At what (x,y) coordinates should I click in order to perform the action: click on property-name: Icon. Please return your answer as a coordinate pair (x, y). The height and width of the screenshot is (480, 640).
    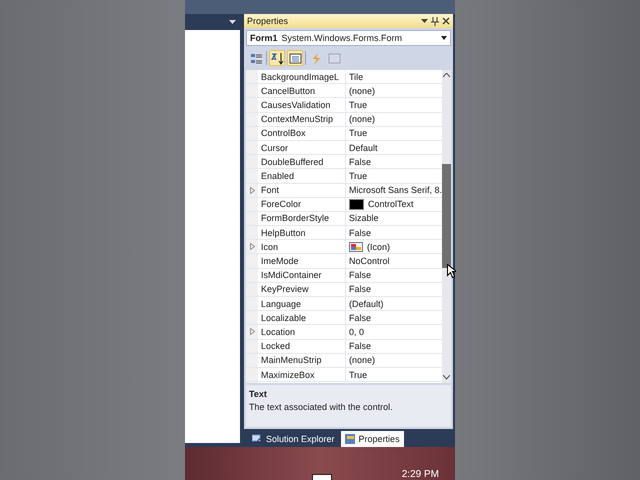
    Looking at the image, I should click on (301, 247).